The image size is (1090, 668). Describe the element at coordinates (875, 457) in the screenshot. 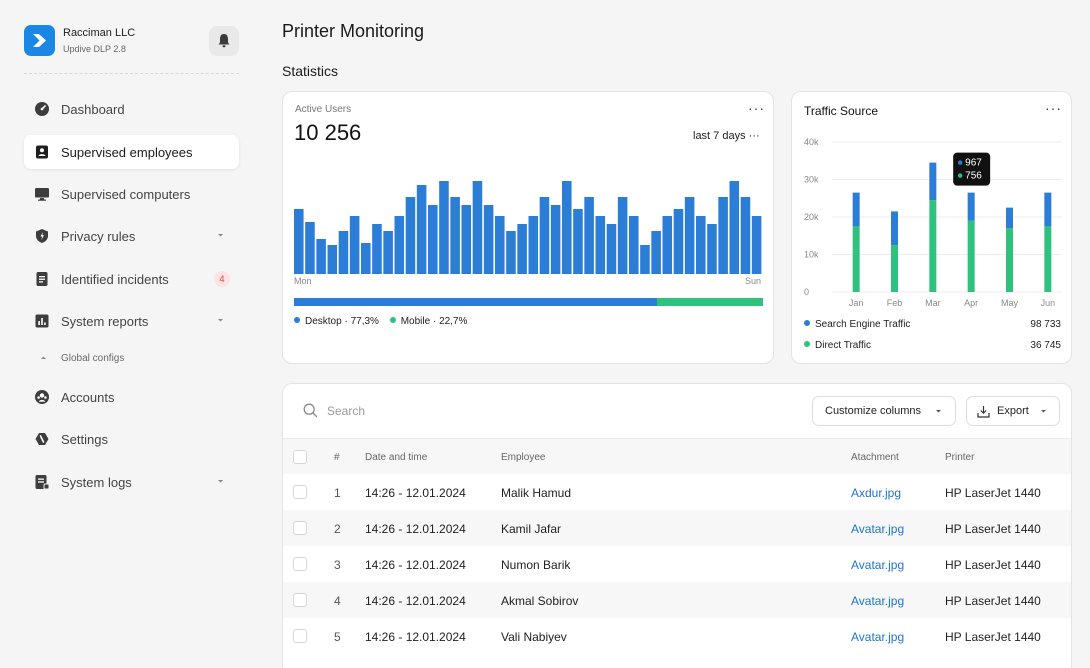

I see `column-header-attachment: Atachment` at that location.